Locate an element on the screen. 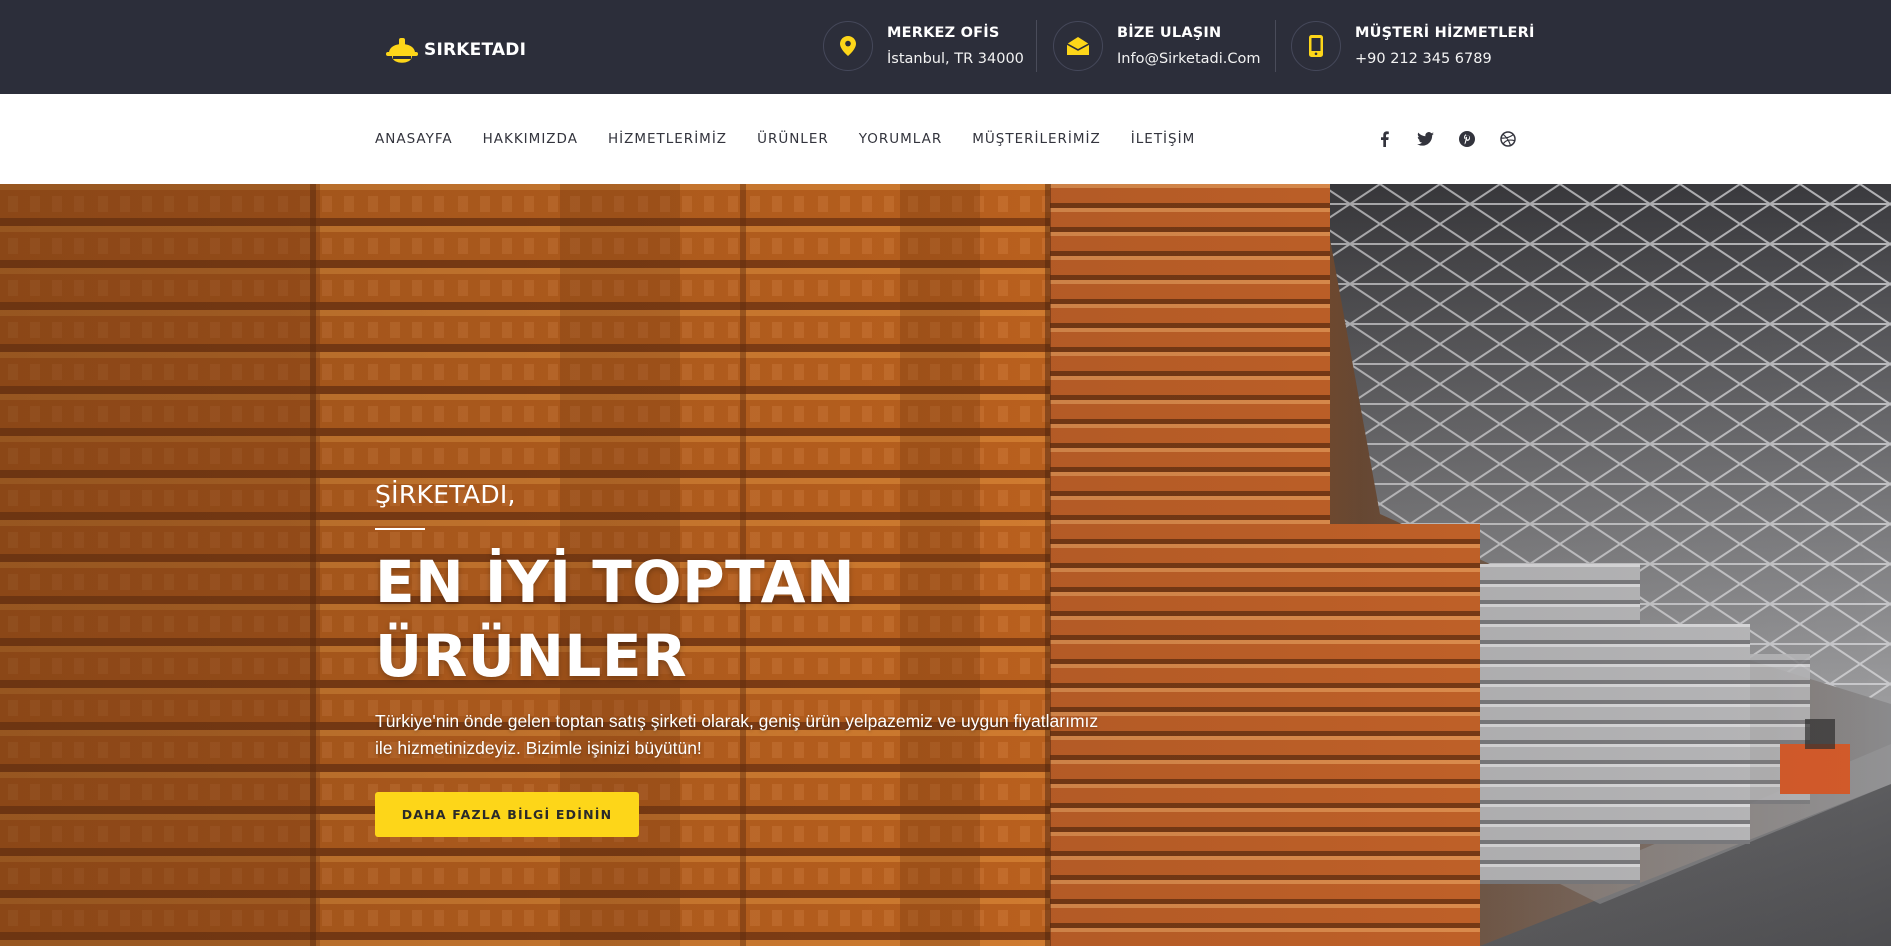 This screenshot has height=946, width=1891. envelope-icon is located at coordinates (1078, 46).